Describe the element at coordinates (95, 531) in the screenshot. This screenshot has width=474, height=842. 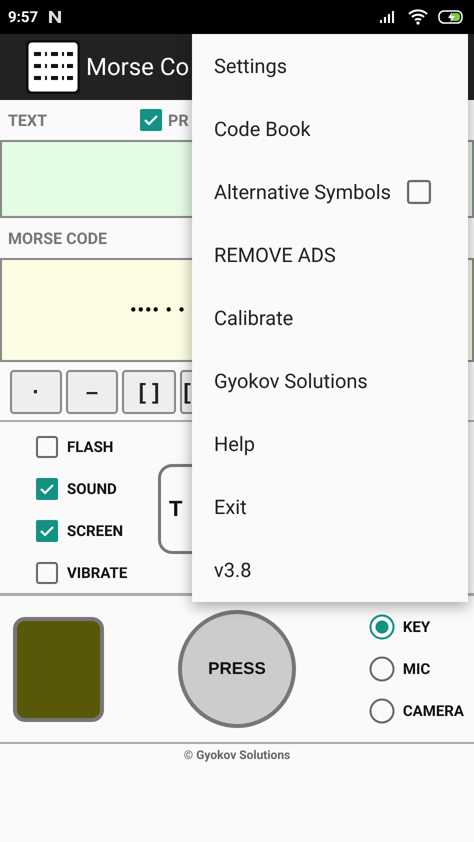
I see `checkbox-label: SCREEN` at that location.